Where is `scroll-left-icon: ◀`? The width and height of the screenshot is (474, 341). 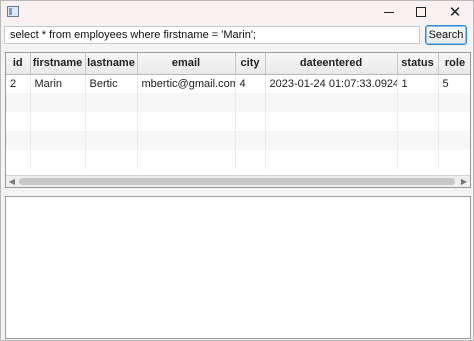
scroll-left-icon: ◀ is located at coordinates (12, 182).